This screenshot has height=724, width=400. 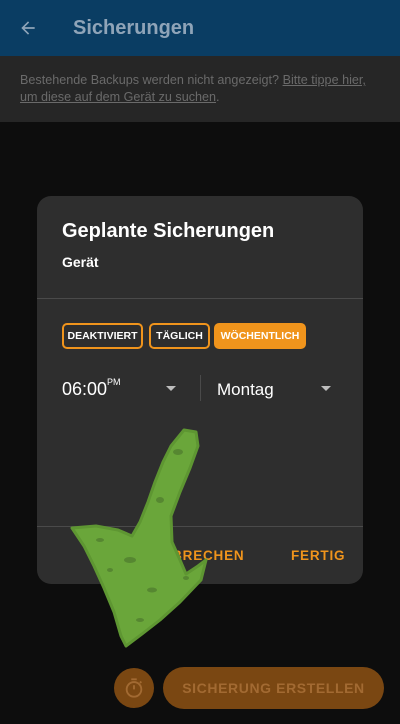 What do you see at coordinates (114, 382) in the screenshot?
I see `time-ampm: PM` at bounding box center [114, 382].